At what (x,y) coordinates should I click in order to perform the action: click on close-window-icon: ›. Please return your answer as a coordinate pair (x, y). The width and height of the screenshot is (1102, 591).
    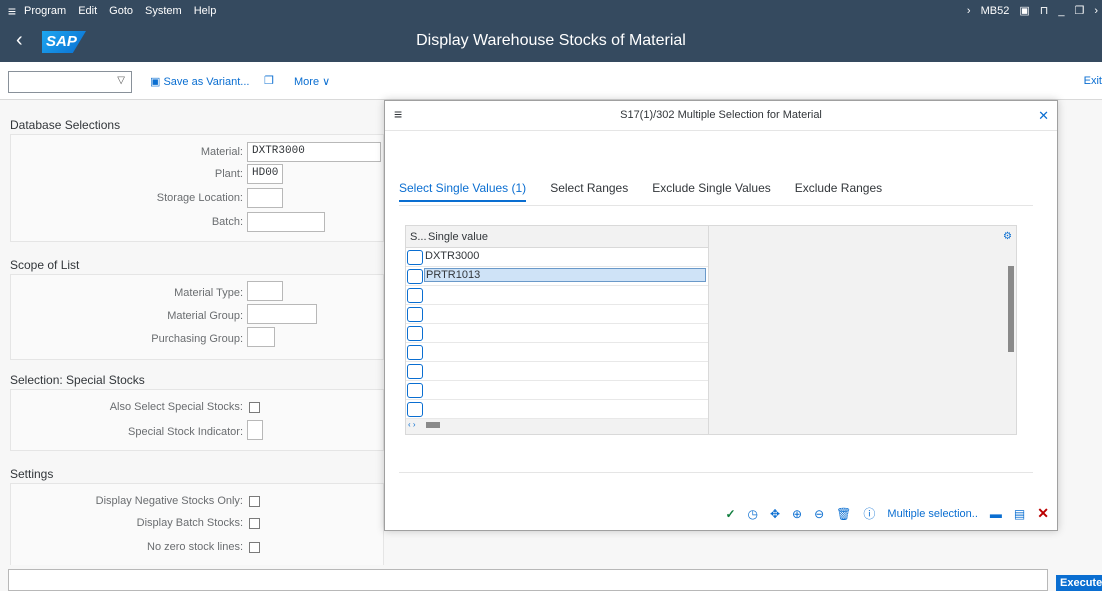
    Looking at the image, I should click on (1096, 11).